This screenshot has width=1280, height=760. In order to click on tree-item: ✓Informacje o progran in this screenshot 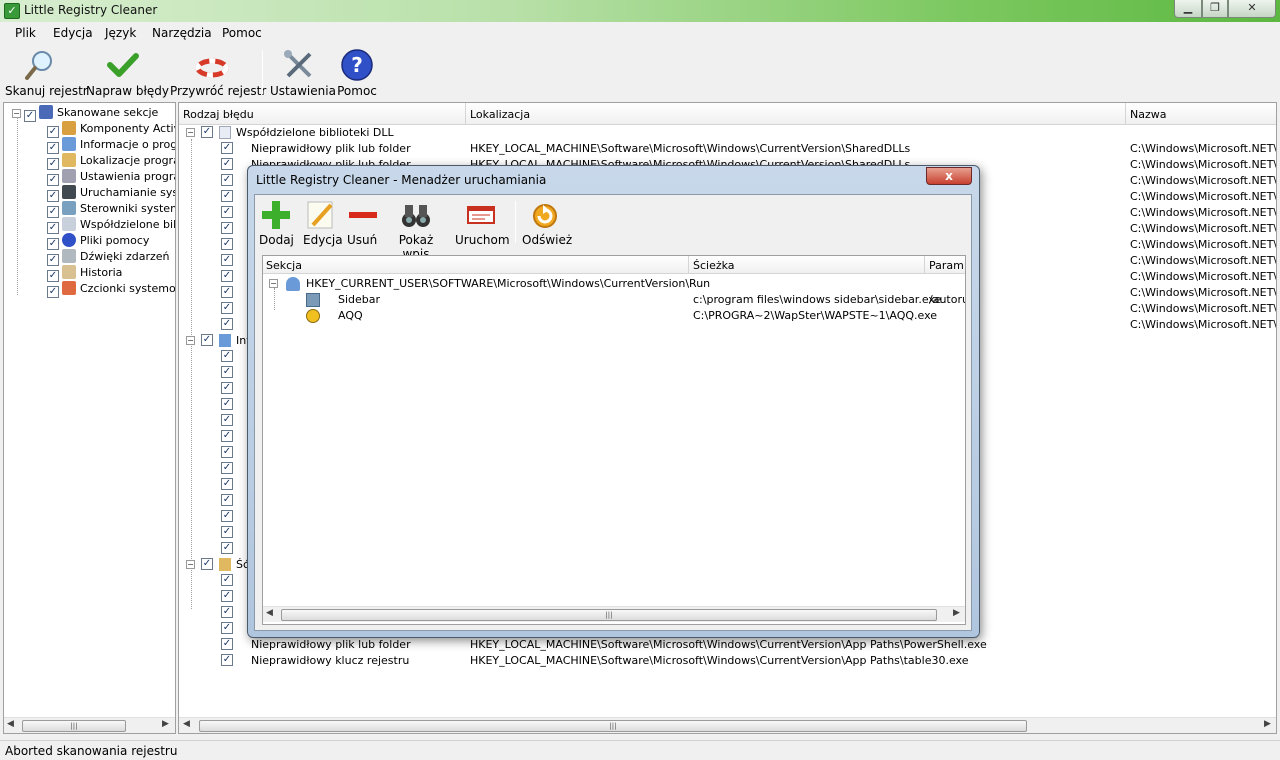, I will do `click(111, 145)`.